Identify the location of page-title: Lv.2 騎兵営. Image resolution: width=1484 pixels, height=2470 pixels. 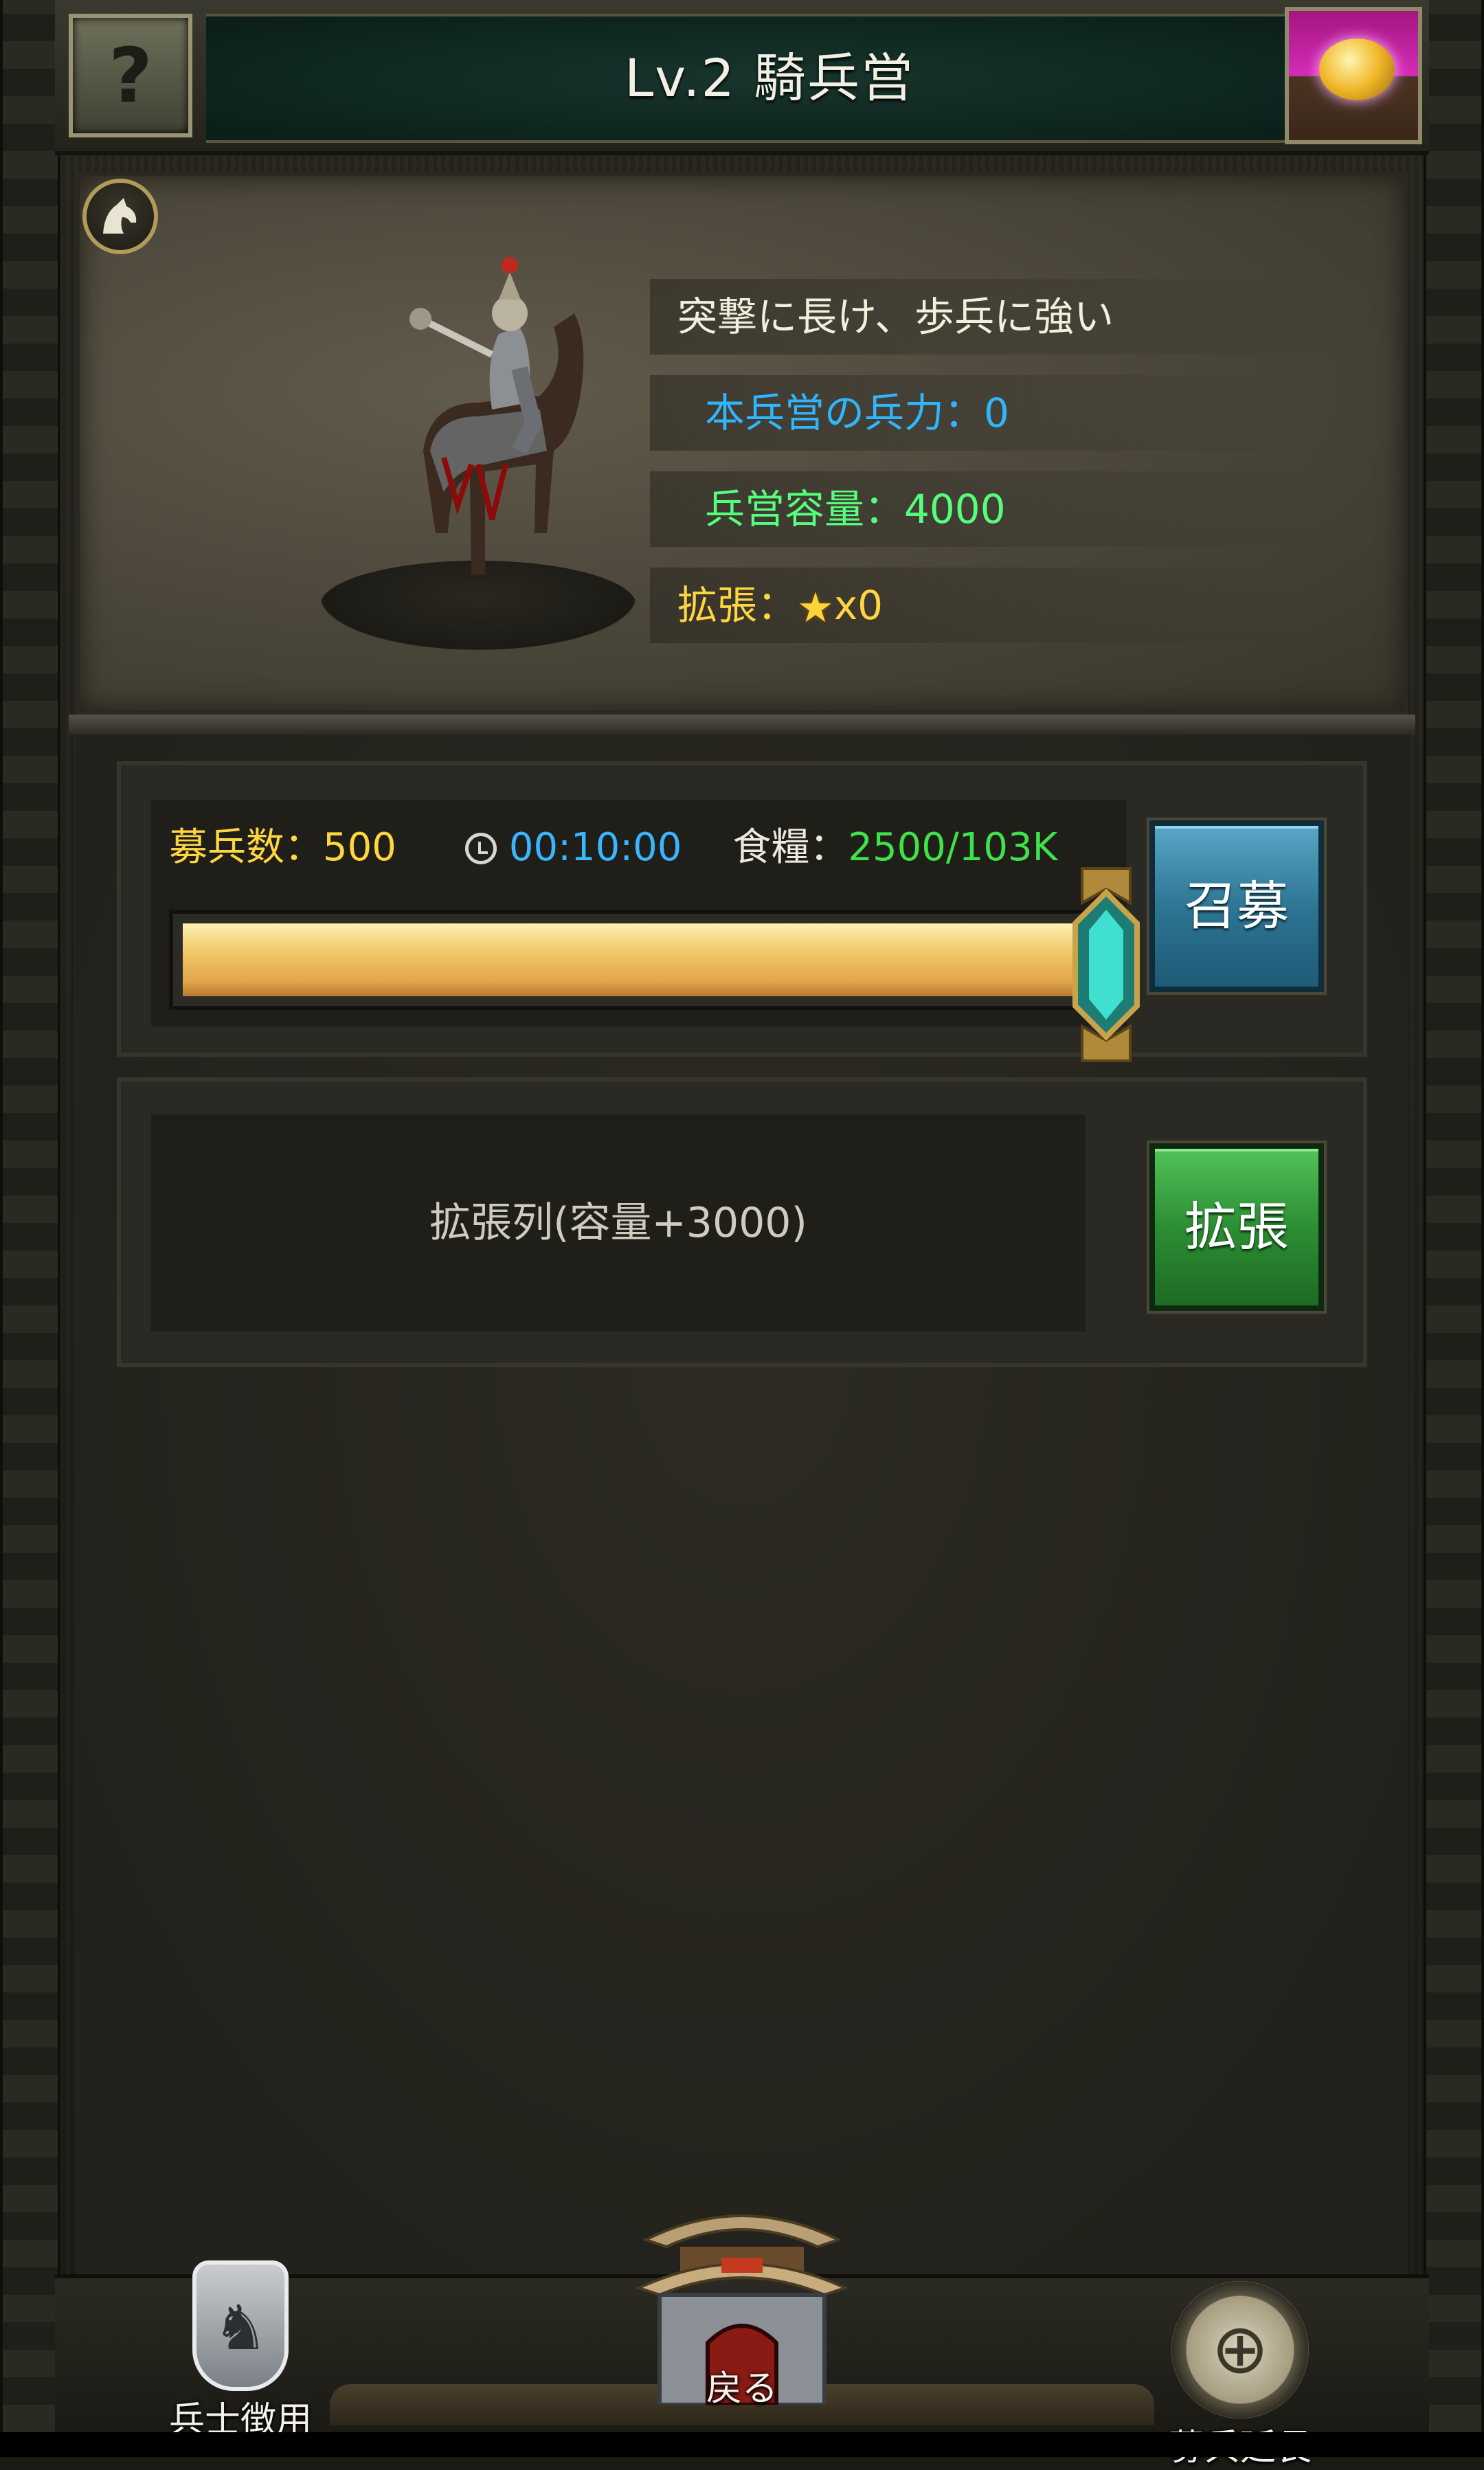
(769, 78).